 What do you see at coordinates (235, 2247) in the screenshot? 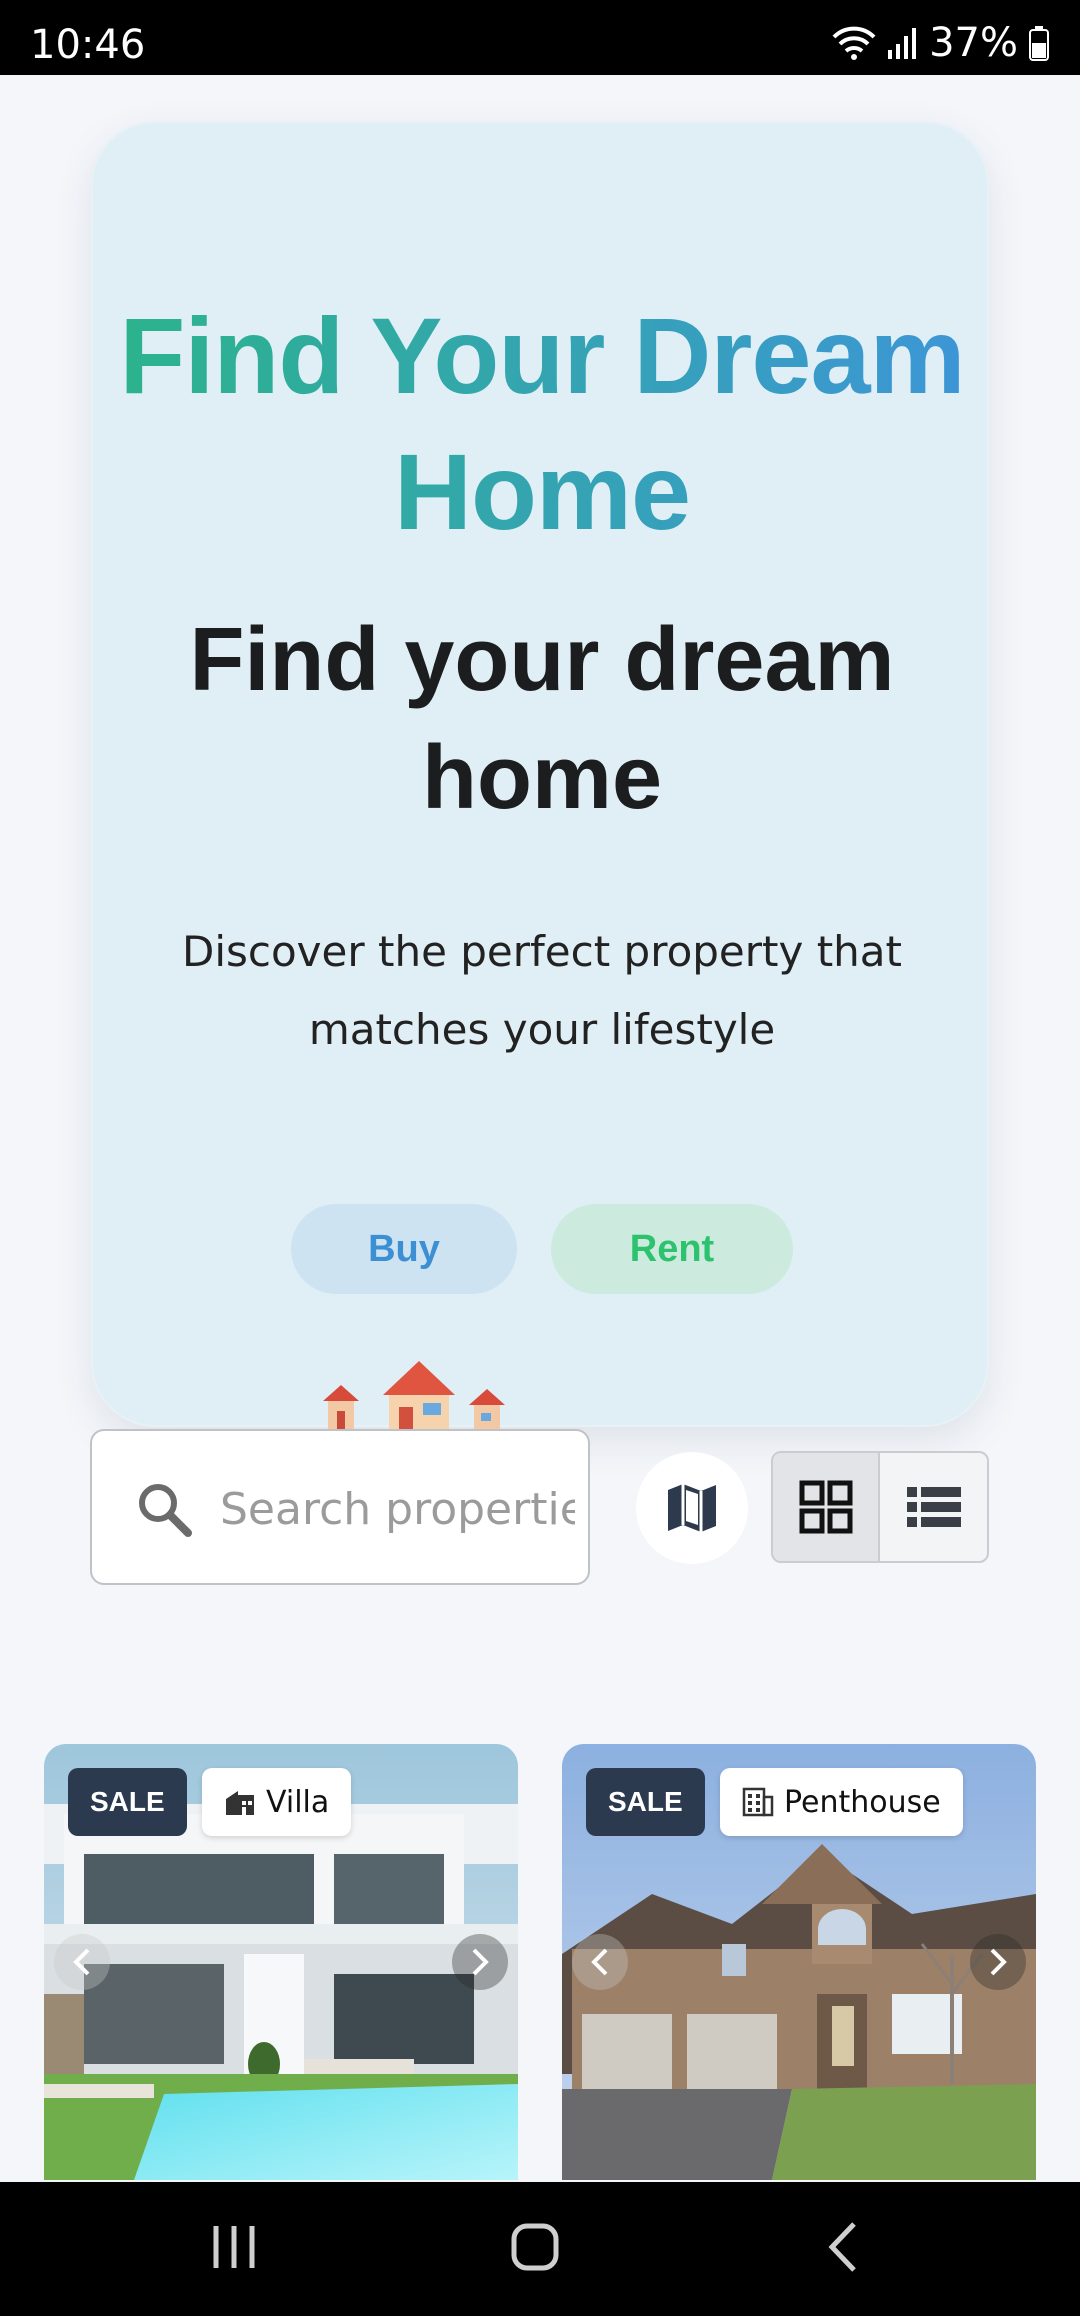
I see `recent-apps-icon` at bounding box center [235, 2247].